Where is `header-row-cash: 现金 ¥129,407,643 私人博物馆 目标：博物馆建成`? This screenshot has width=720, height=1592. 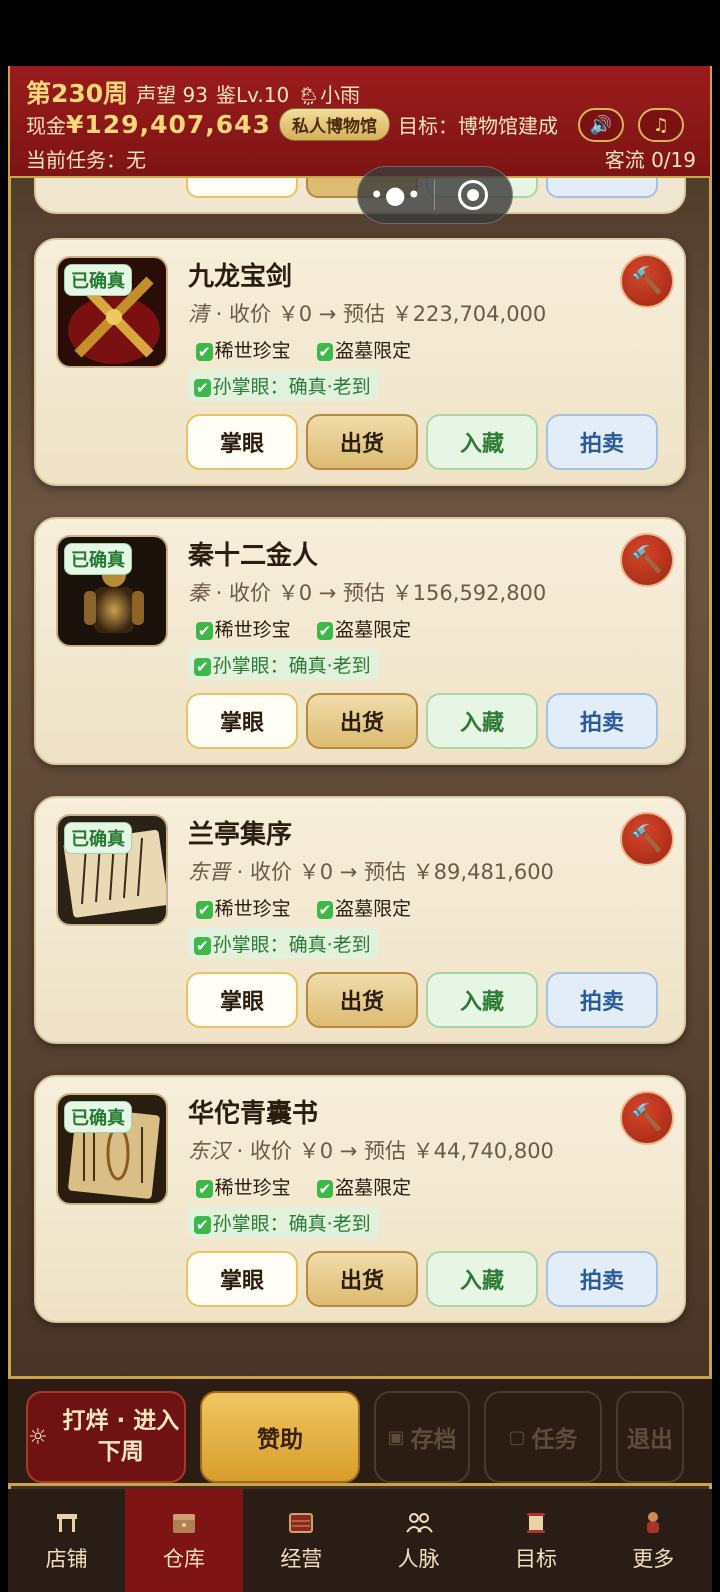 header-row-cash: 现金 ¥129,407,643 私人博物馆 目标：博物馆建成 is located at coordinates (292, 124).